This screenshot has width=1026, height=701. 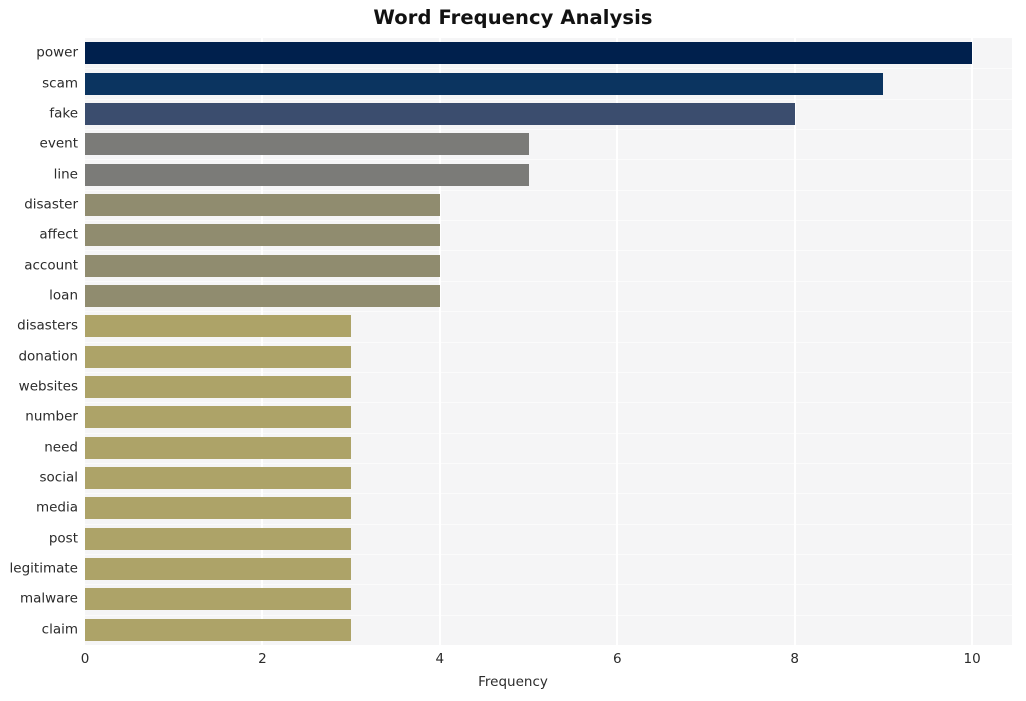 I want to click on y-tick-label: scam, so click(x=60, y=82).